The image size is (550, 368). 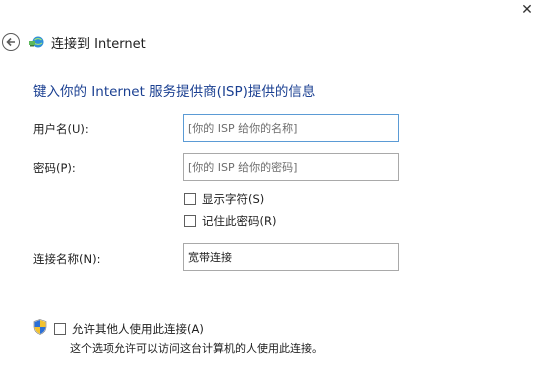 I want to click on remember-password-checkbox, so click(x=190, y=221).